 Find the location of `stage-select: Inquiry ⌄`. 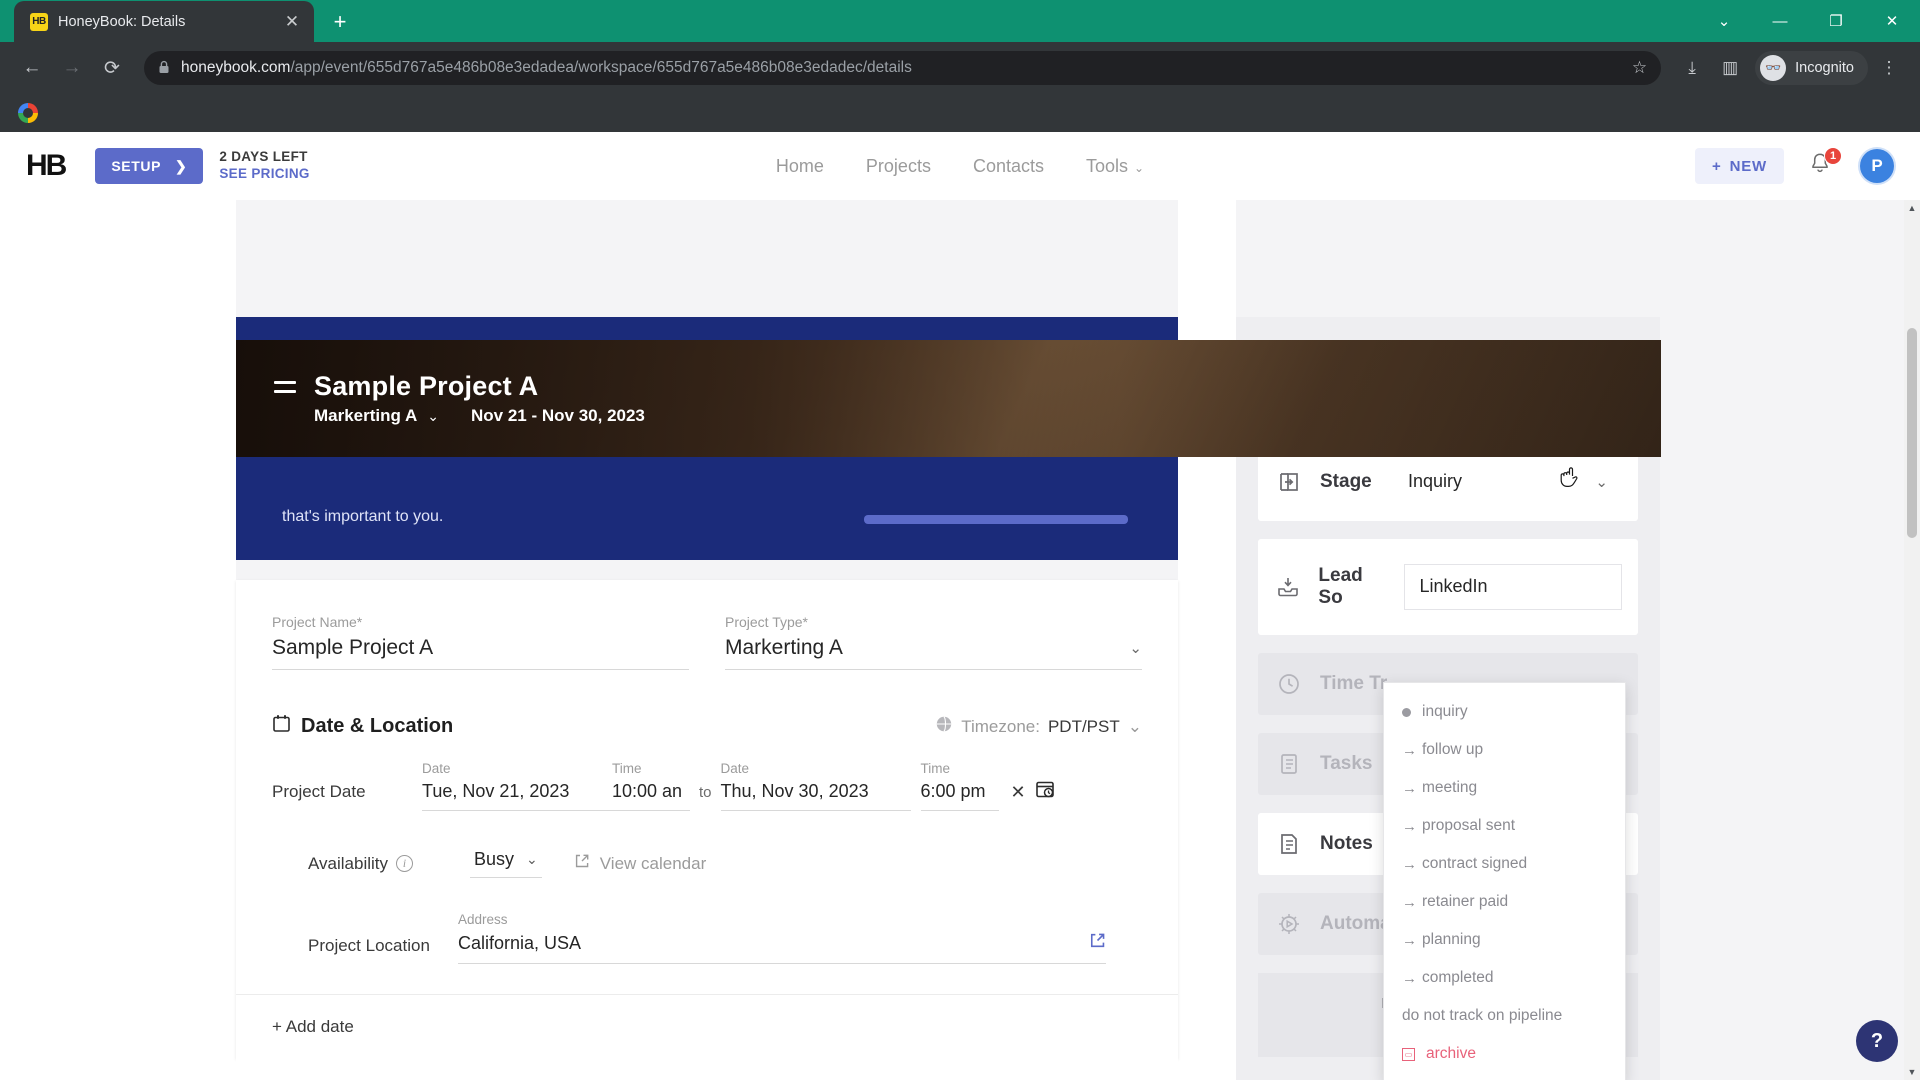

stage-select: Inquiry ⌄ is located at coordinates (1508, 481).